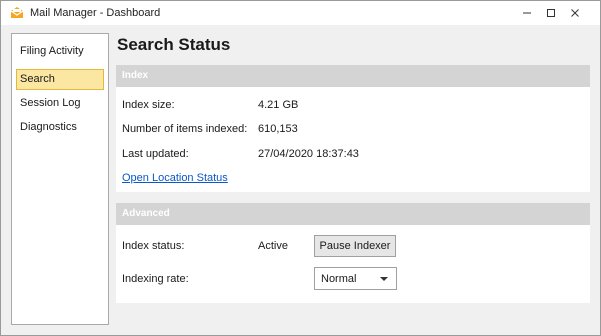  What do you see at coordinates (60, 79) in the screenshot?
I see `sidebar-item-search: Search` at bounding box center [60, 79].